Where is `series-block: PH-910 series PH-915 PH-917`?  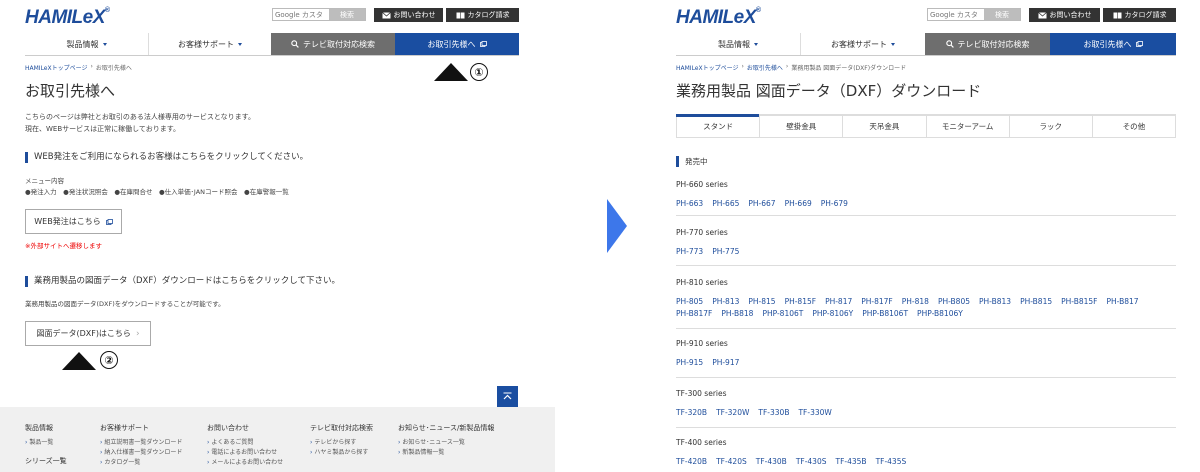
series-block: PH-910 series PH-915 PH-917 is located at coordinates (926, 354).